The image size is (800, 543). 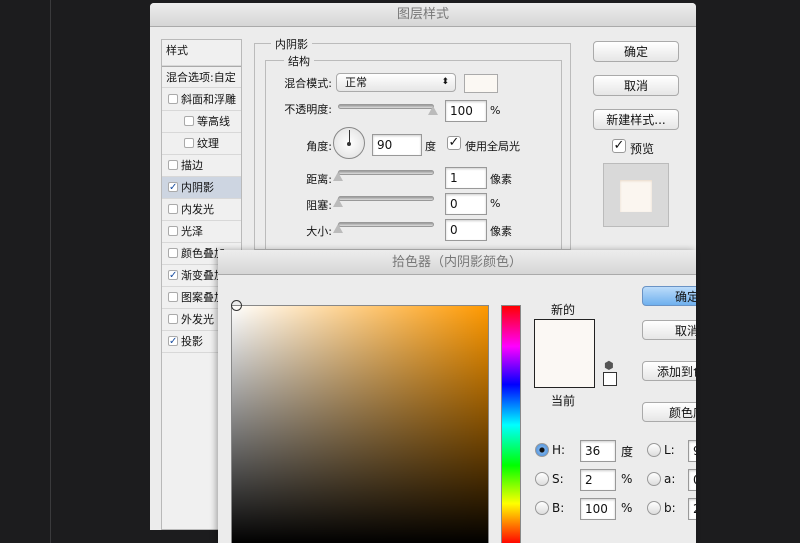 I want to click on input-b: 2, so click(x=692, y=509).